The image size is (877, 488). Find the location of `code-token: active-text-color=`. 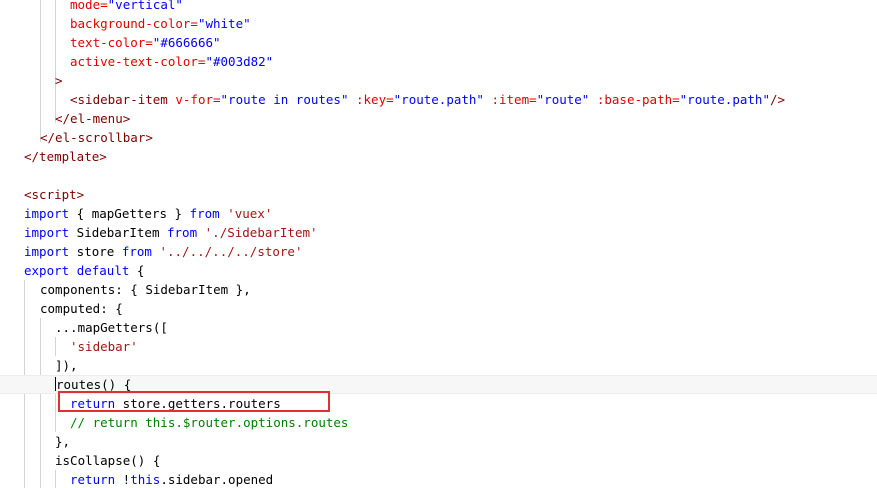

code-token: active-text-color= is located at coordinates (138, 61).